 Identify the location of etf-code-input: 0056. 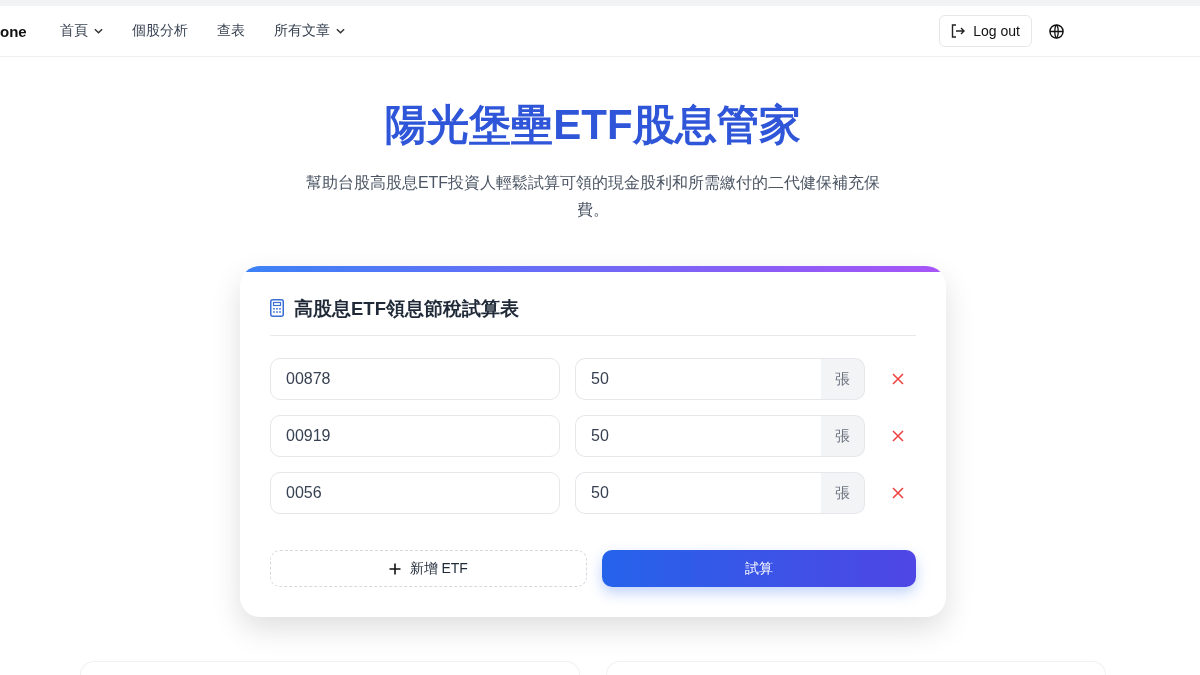
(415, 493).